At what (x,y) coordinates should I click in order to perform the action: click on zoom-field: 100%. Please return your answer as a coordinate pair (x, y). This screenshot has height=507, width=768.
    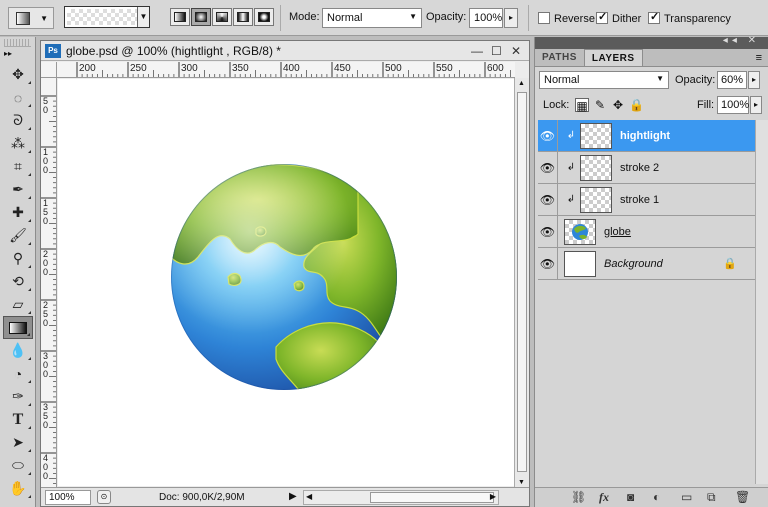
    Looking at the image, I should click on (68, 497).